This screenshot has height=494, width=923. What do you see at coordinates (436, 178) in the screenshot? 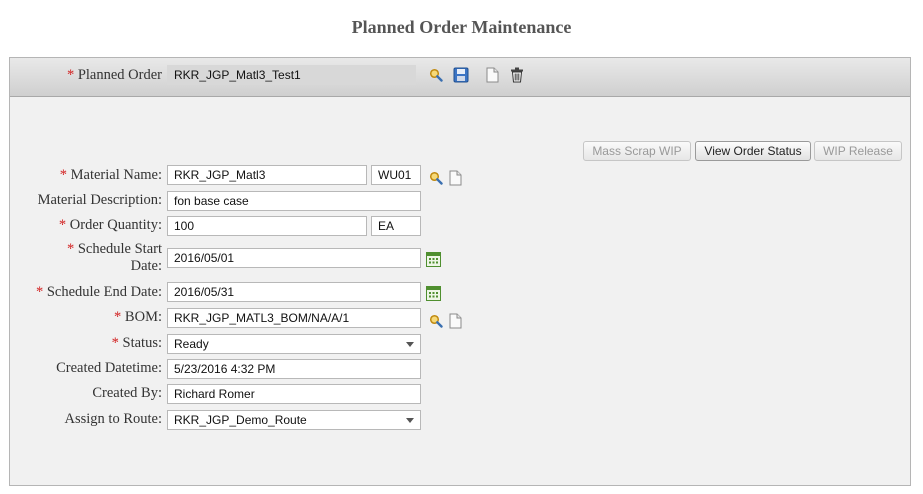
I see `material-search-icon` at bounding box center [436, 178].